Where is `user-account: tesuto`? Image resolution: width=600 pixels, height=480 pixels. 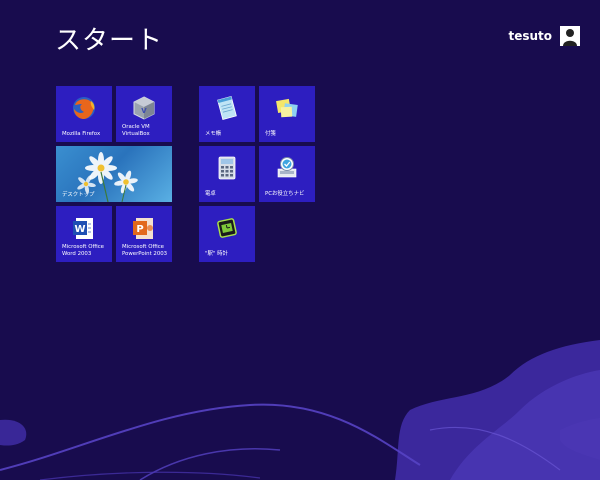 user-account: tesuto is located at coordinates (544, 36).